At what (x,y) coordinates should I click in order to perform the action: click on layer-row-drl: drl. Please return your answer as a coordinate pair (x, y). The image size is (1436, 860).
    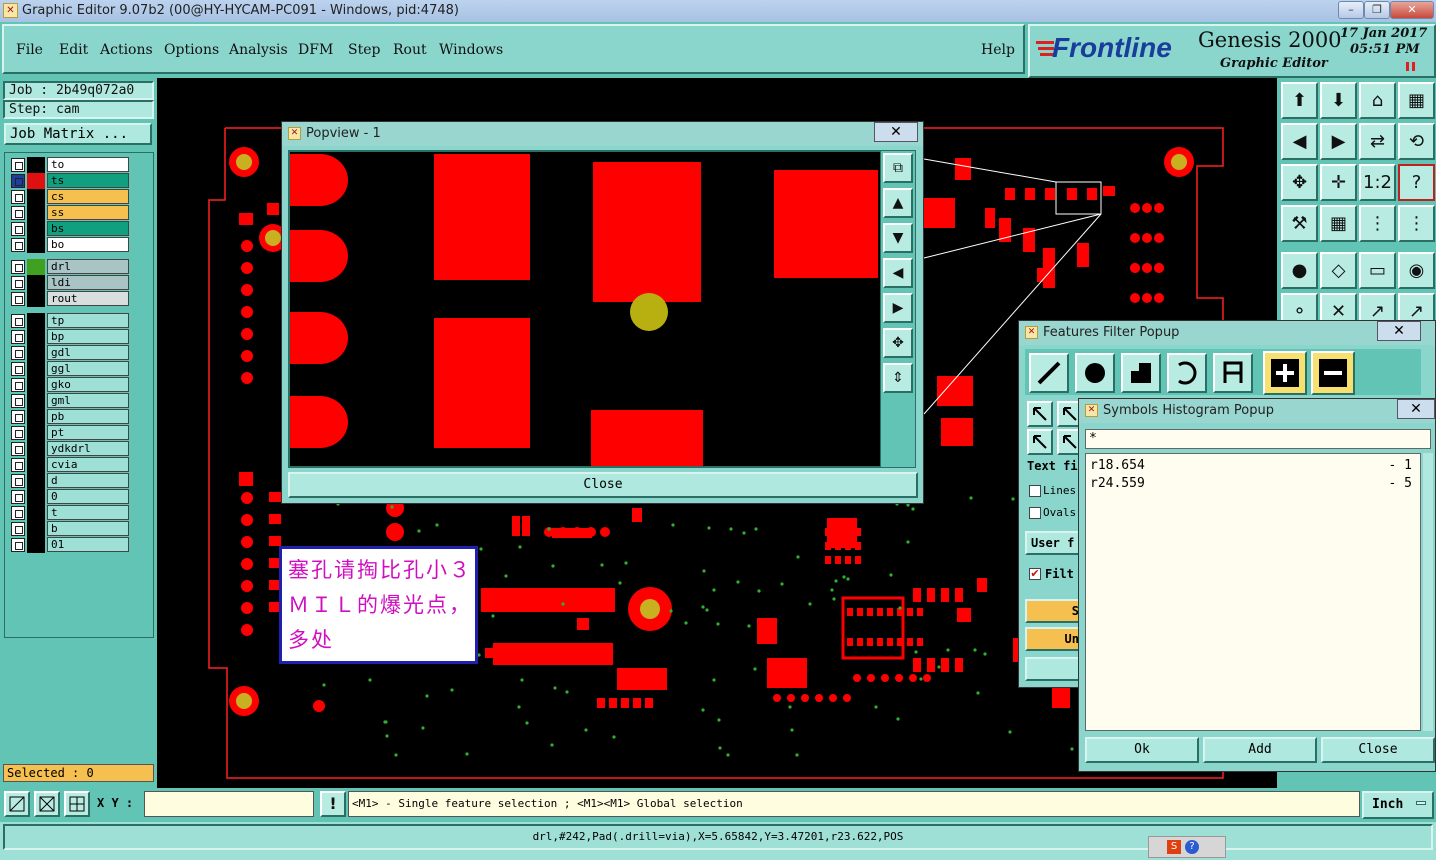
    Looking at the image, I should click on (70, 267).